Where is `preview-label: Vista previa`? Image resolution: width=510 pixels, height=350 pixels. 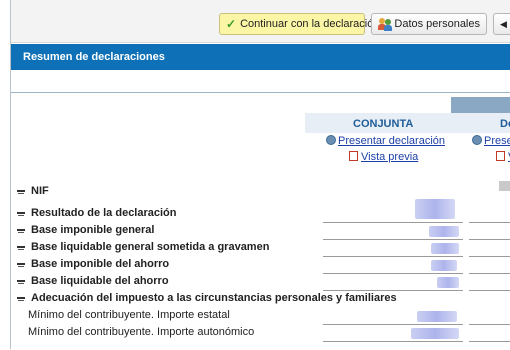 preview-label: Vista previa is located at coordinates (390, 157).